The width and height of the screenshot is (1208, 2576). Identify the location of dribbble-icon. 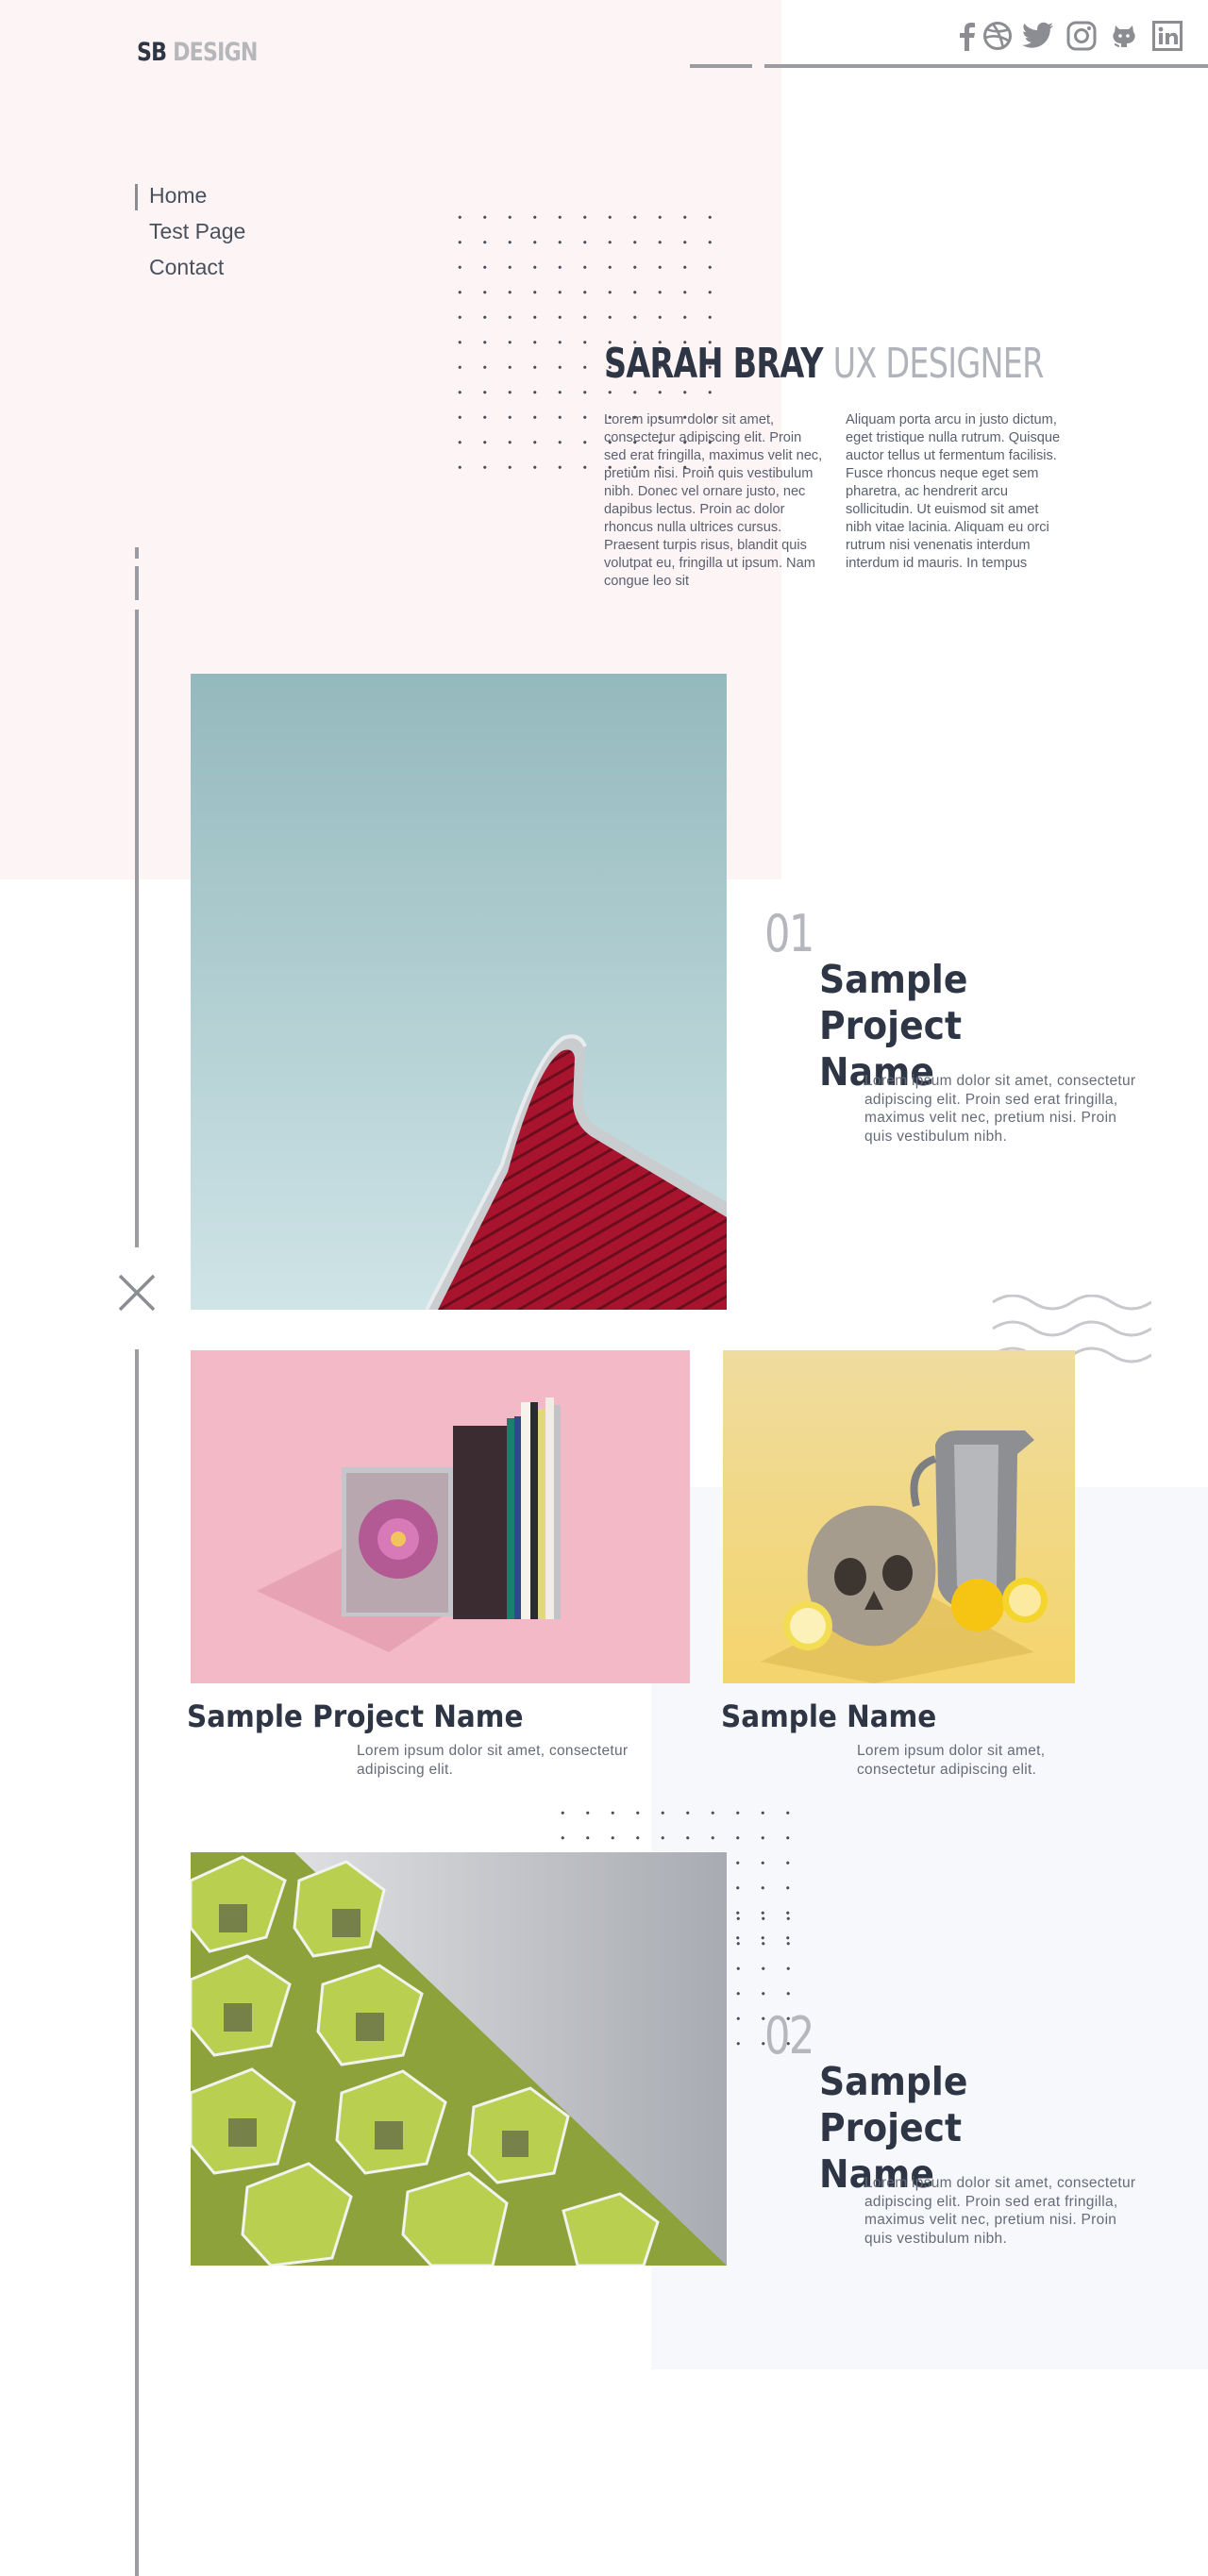
(998, 36).